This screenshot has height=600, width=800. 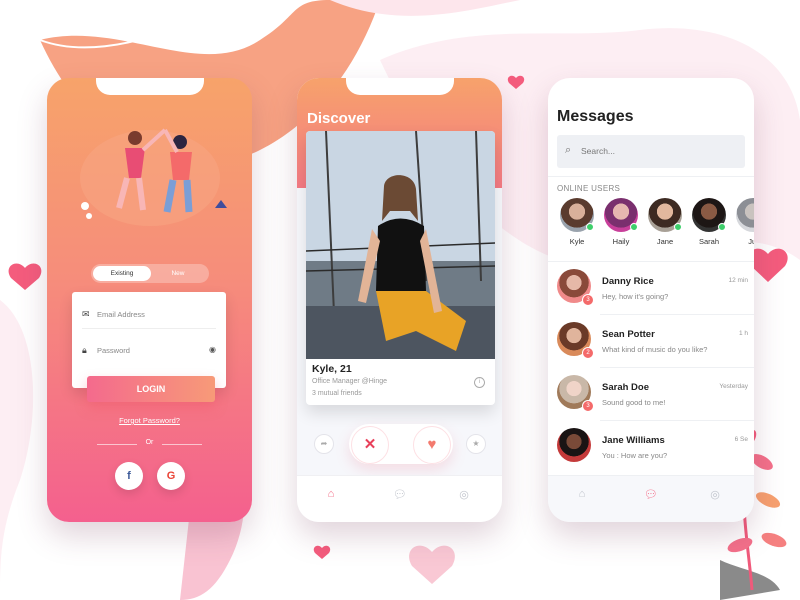 I want to click on google-button: G, so click(x=171, y=476).